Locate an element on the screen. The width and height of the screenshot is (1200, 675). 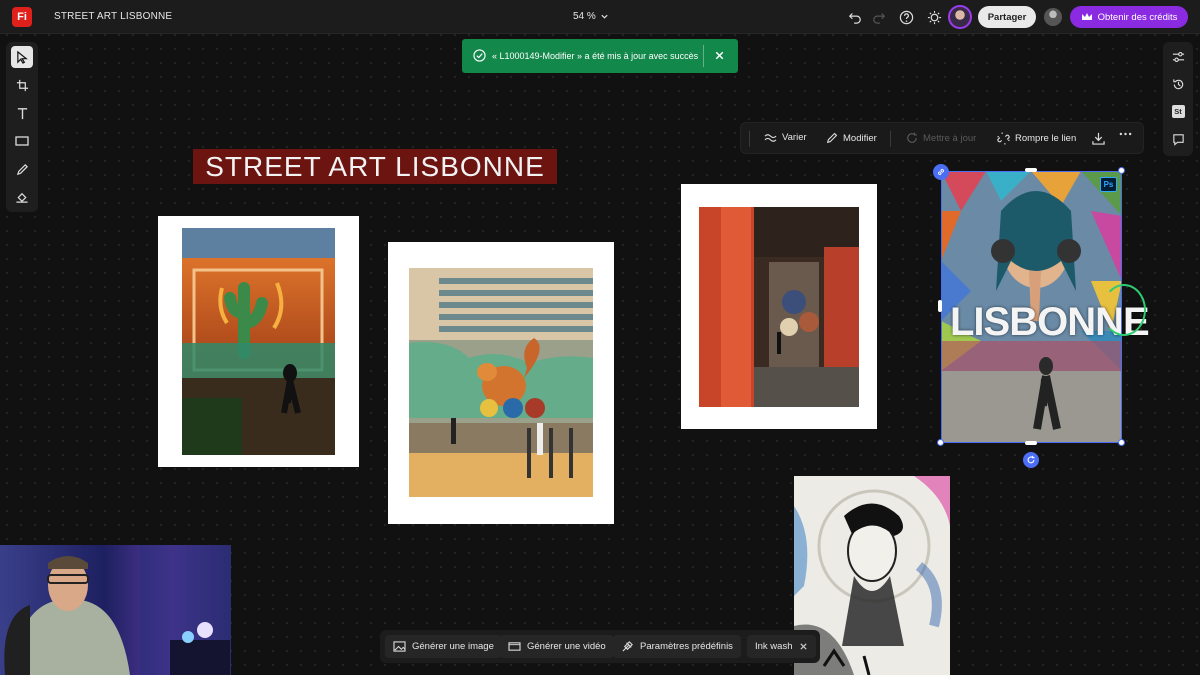
document-title: STREET ART LISBONNE is located at coordinates (113, 16).